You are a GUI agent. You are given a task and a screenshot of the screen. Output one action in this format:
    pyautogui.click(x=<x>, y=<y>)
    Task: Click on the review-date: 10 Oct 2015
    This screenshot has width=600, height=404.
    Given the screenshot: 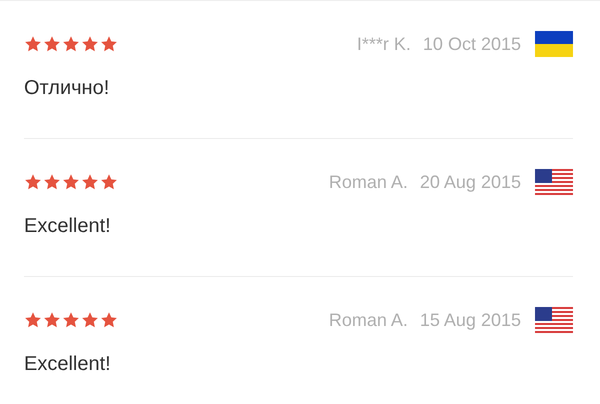 What is the action you would take?
    pyautogui.click(x=471, y=44)
    